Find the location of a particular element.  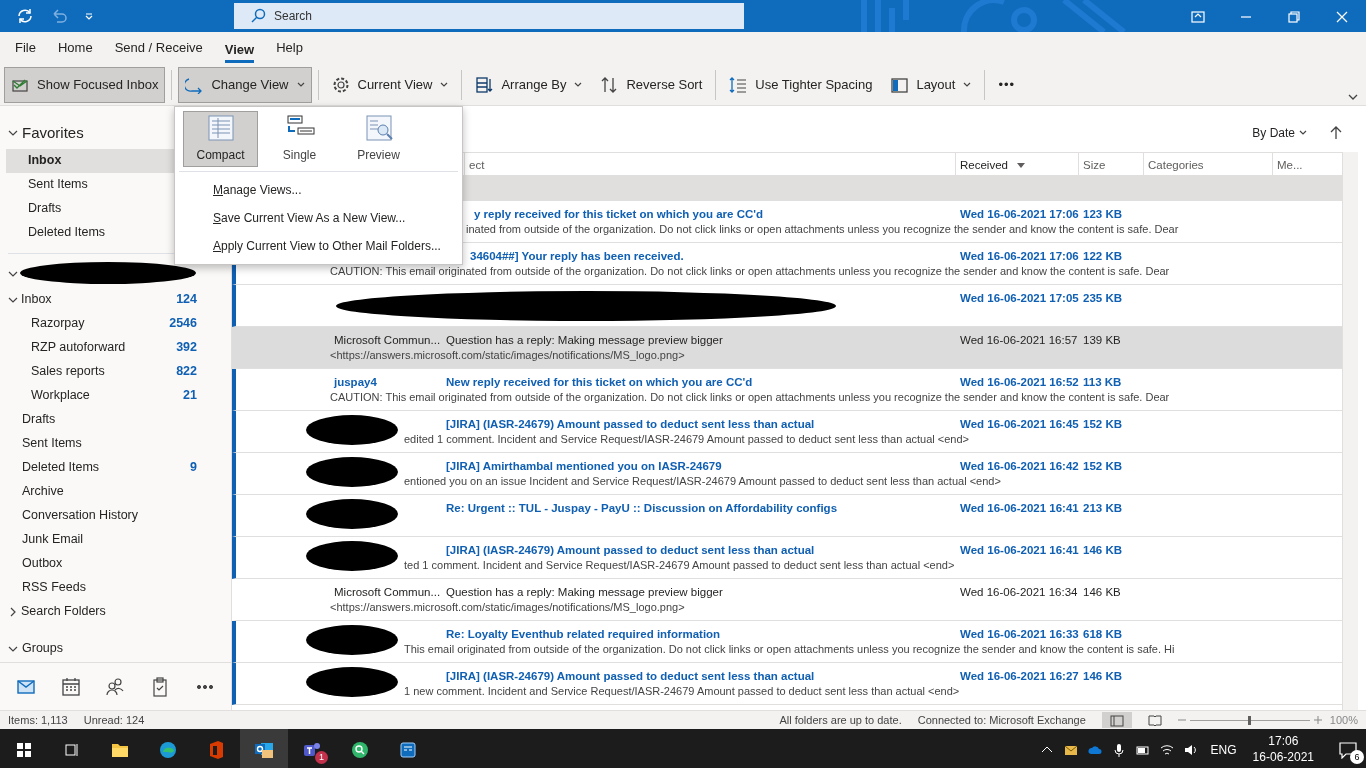

received-time: Wed 16-06-2021 16:45 is located at coordinates (1020, 424).